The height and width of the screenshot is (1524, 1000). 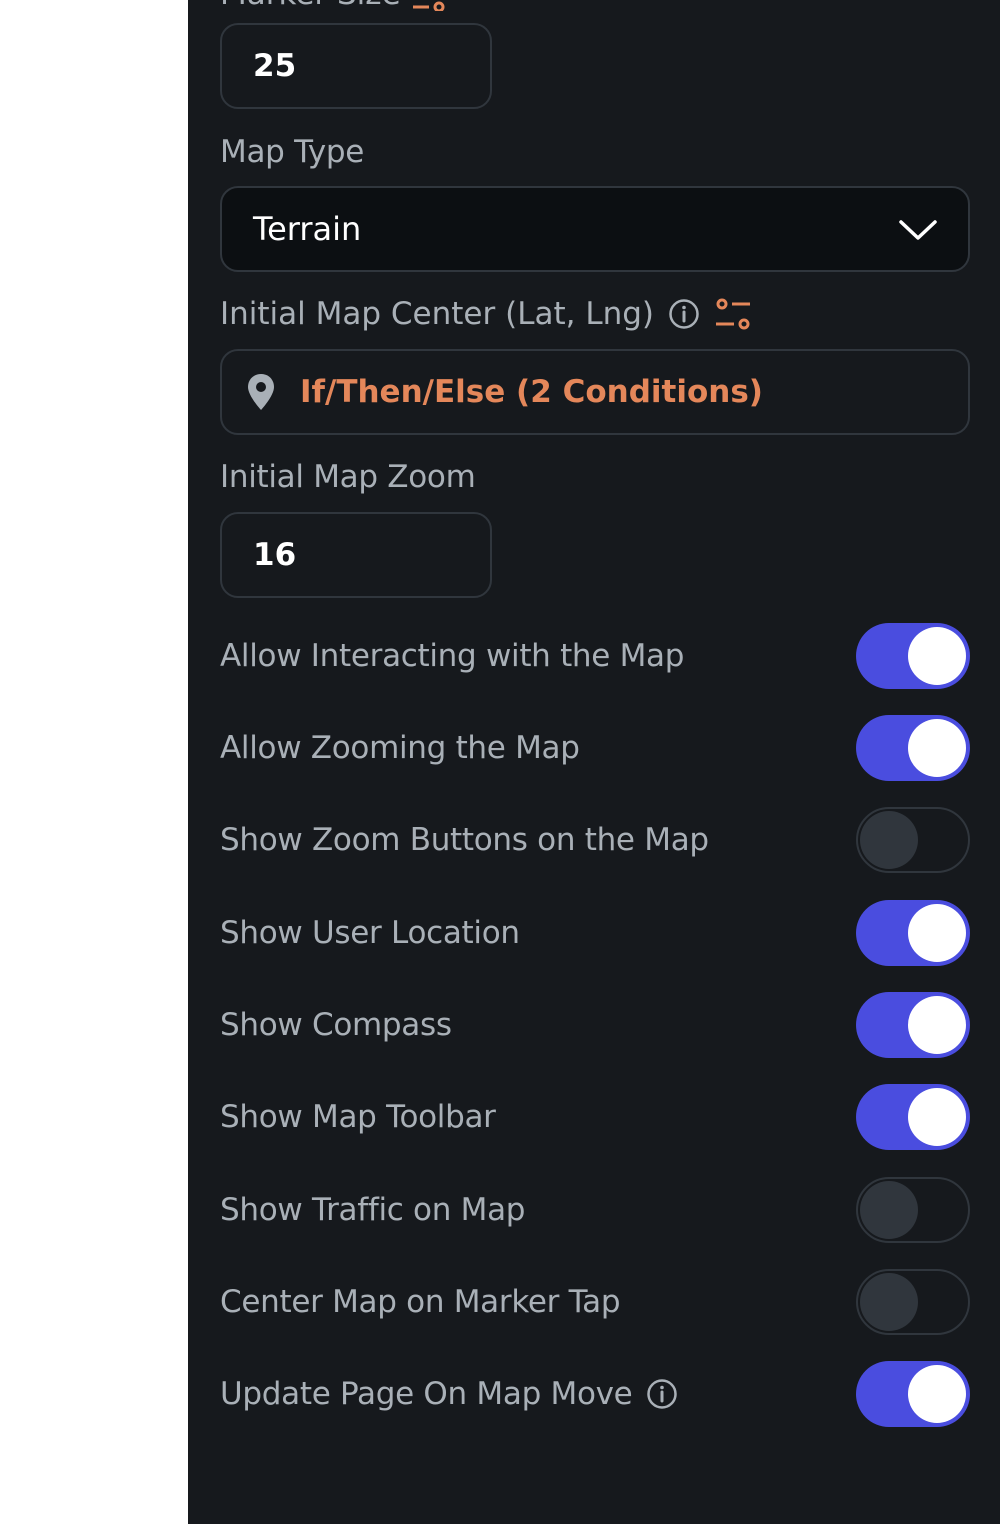 What do you see at coordinates (358, 1117) in the screenshot?
I see `toggle-label: Show Map Toolbar` at bounding box center [358, 1117].